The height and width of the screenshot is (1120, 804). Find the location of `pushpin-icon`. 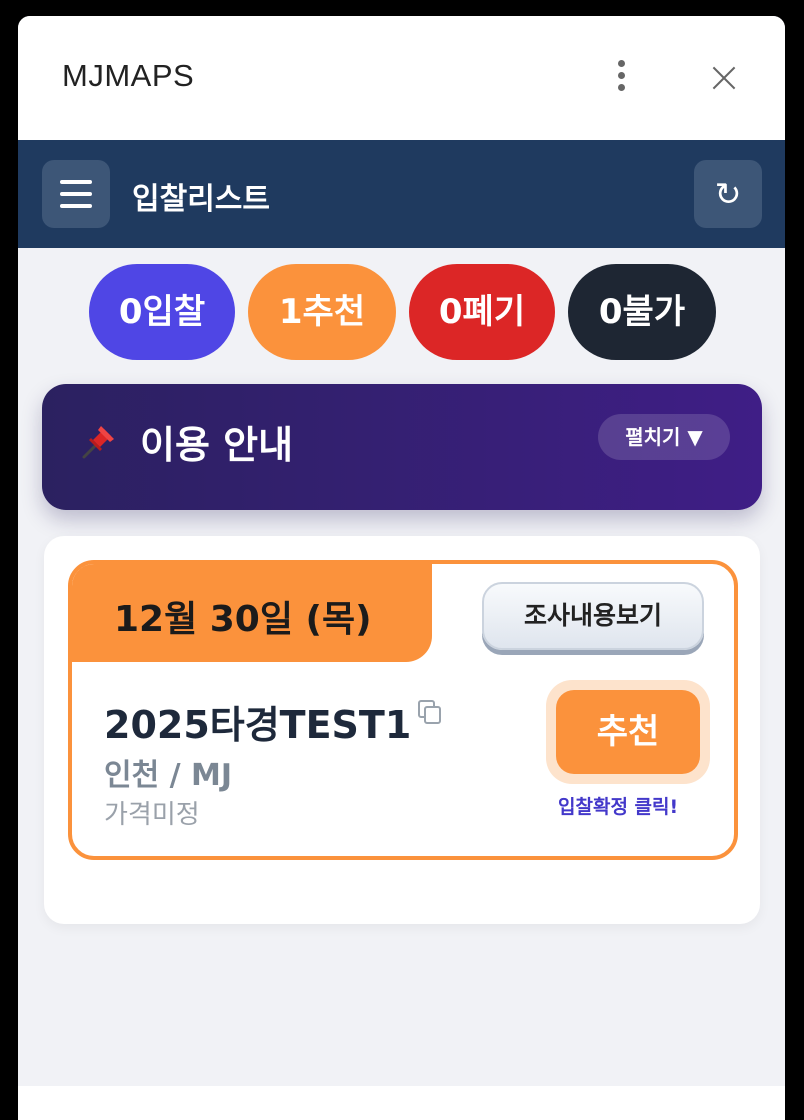

pushpin-icon is located at coordinates (98, 442).